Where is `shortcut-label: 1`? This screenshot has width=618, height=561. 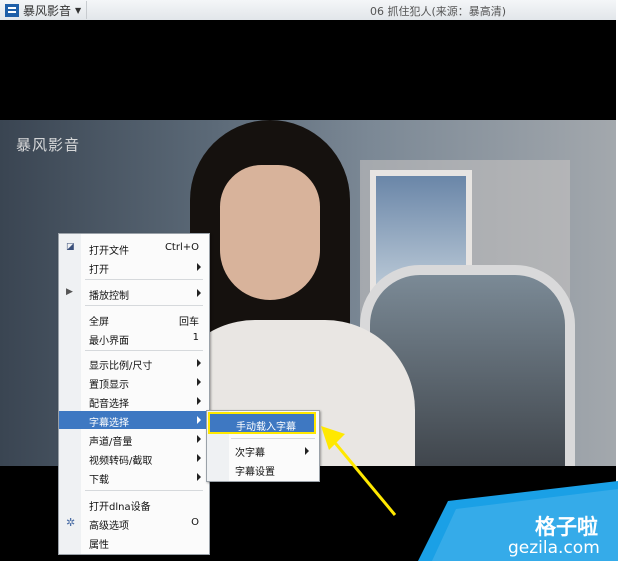
shortcut-label: 1 is located at coordinates (195, 337).